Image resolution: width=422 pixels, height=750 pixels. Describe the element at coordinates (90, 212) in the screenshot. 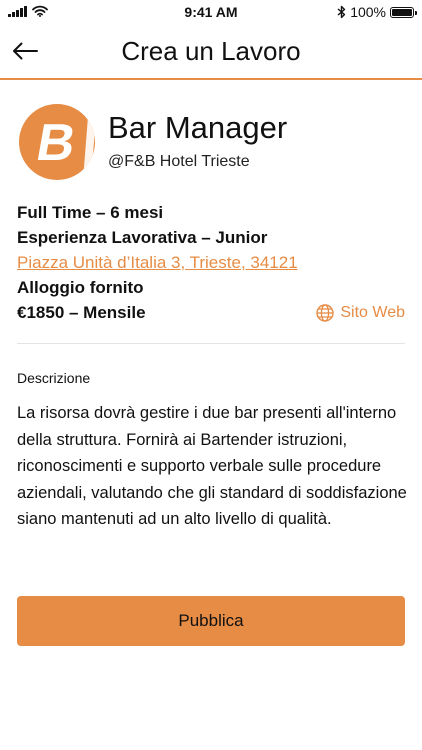

I see `job-type: Full Time – 6 mesi` at that location.